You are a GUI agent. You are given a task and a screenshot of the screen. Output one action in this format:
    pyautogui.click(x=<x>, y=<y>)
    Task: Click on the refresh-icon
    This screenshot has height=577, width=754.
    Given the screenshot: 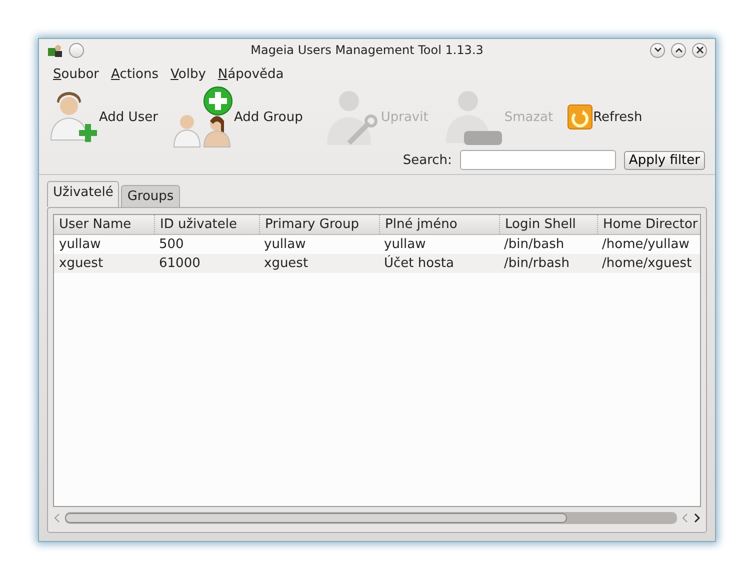 What is the action you would take?
    pyautogui.click(x=580, y=117)
    